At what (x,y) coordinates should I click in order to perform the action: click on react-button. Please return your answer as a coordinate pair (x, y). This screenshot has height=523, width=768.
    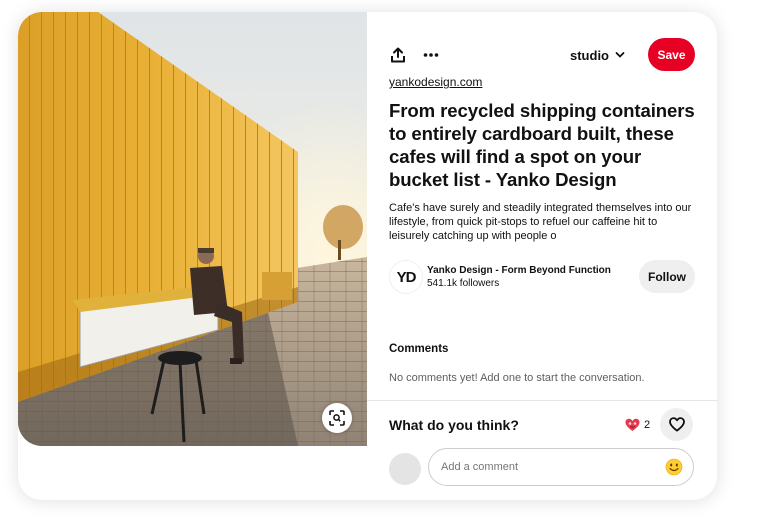
    Looking at the image, I should click on (676, 424).